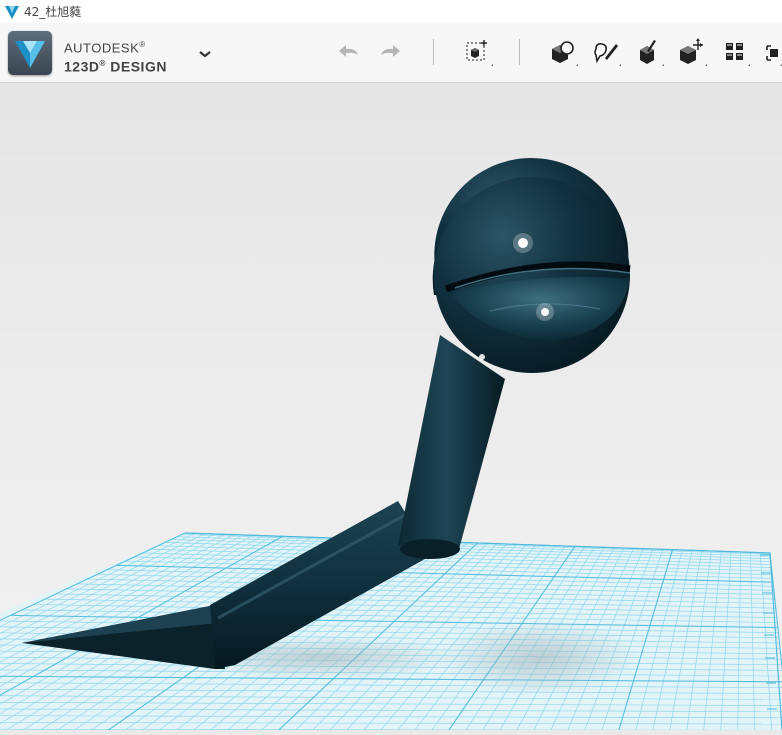 This screenshot has width=782, height=735. What do you see at coordinates (82, 66) in the screenshot?
I see `brand-product: 123D` at bounding box center [82, 66].